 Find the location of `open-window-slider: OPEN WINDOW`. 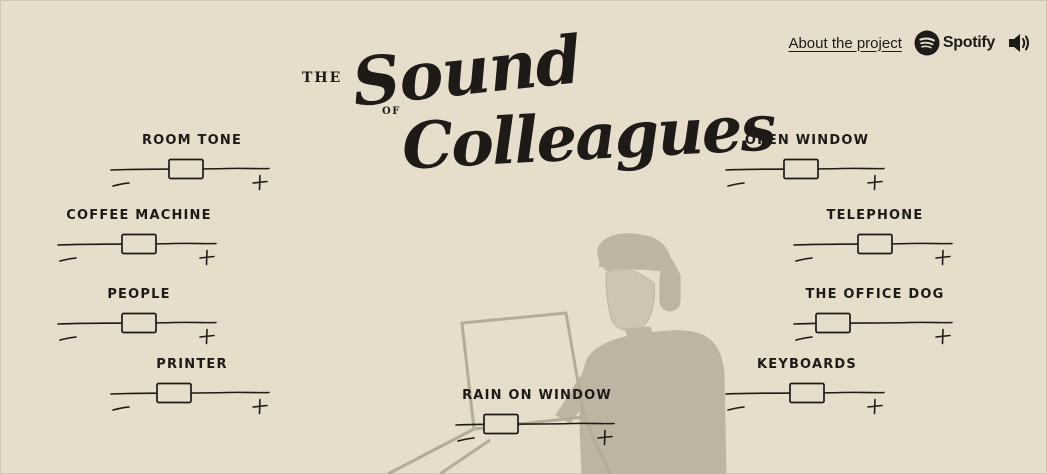

open-window-slider: OPEN WINDOW is located at coordinates (807, 173).